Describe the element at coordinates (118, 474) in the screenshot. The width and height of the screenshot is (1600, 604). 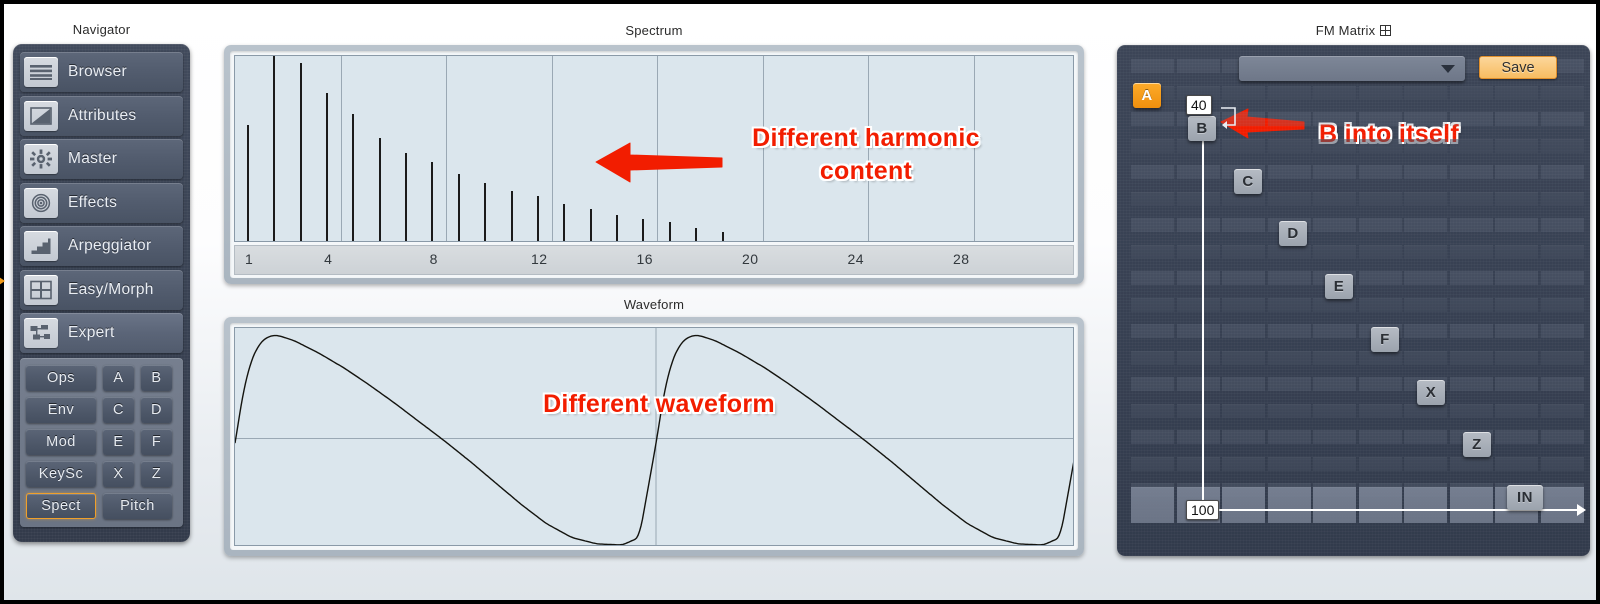
I see `navigator-button-x: X` at that location.